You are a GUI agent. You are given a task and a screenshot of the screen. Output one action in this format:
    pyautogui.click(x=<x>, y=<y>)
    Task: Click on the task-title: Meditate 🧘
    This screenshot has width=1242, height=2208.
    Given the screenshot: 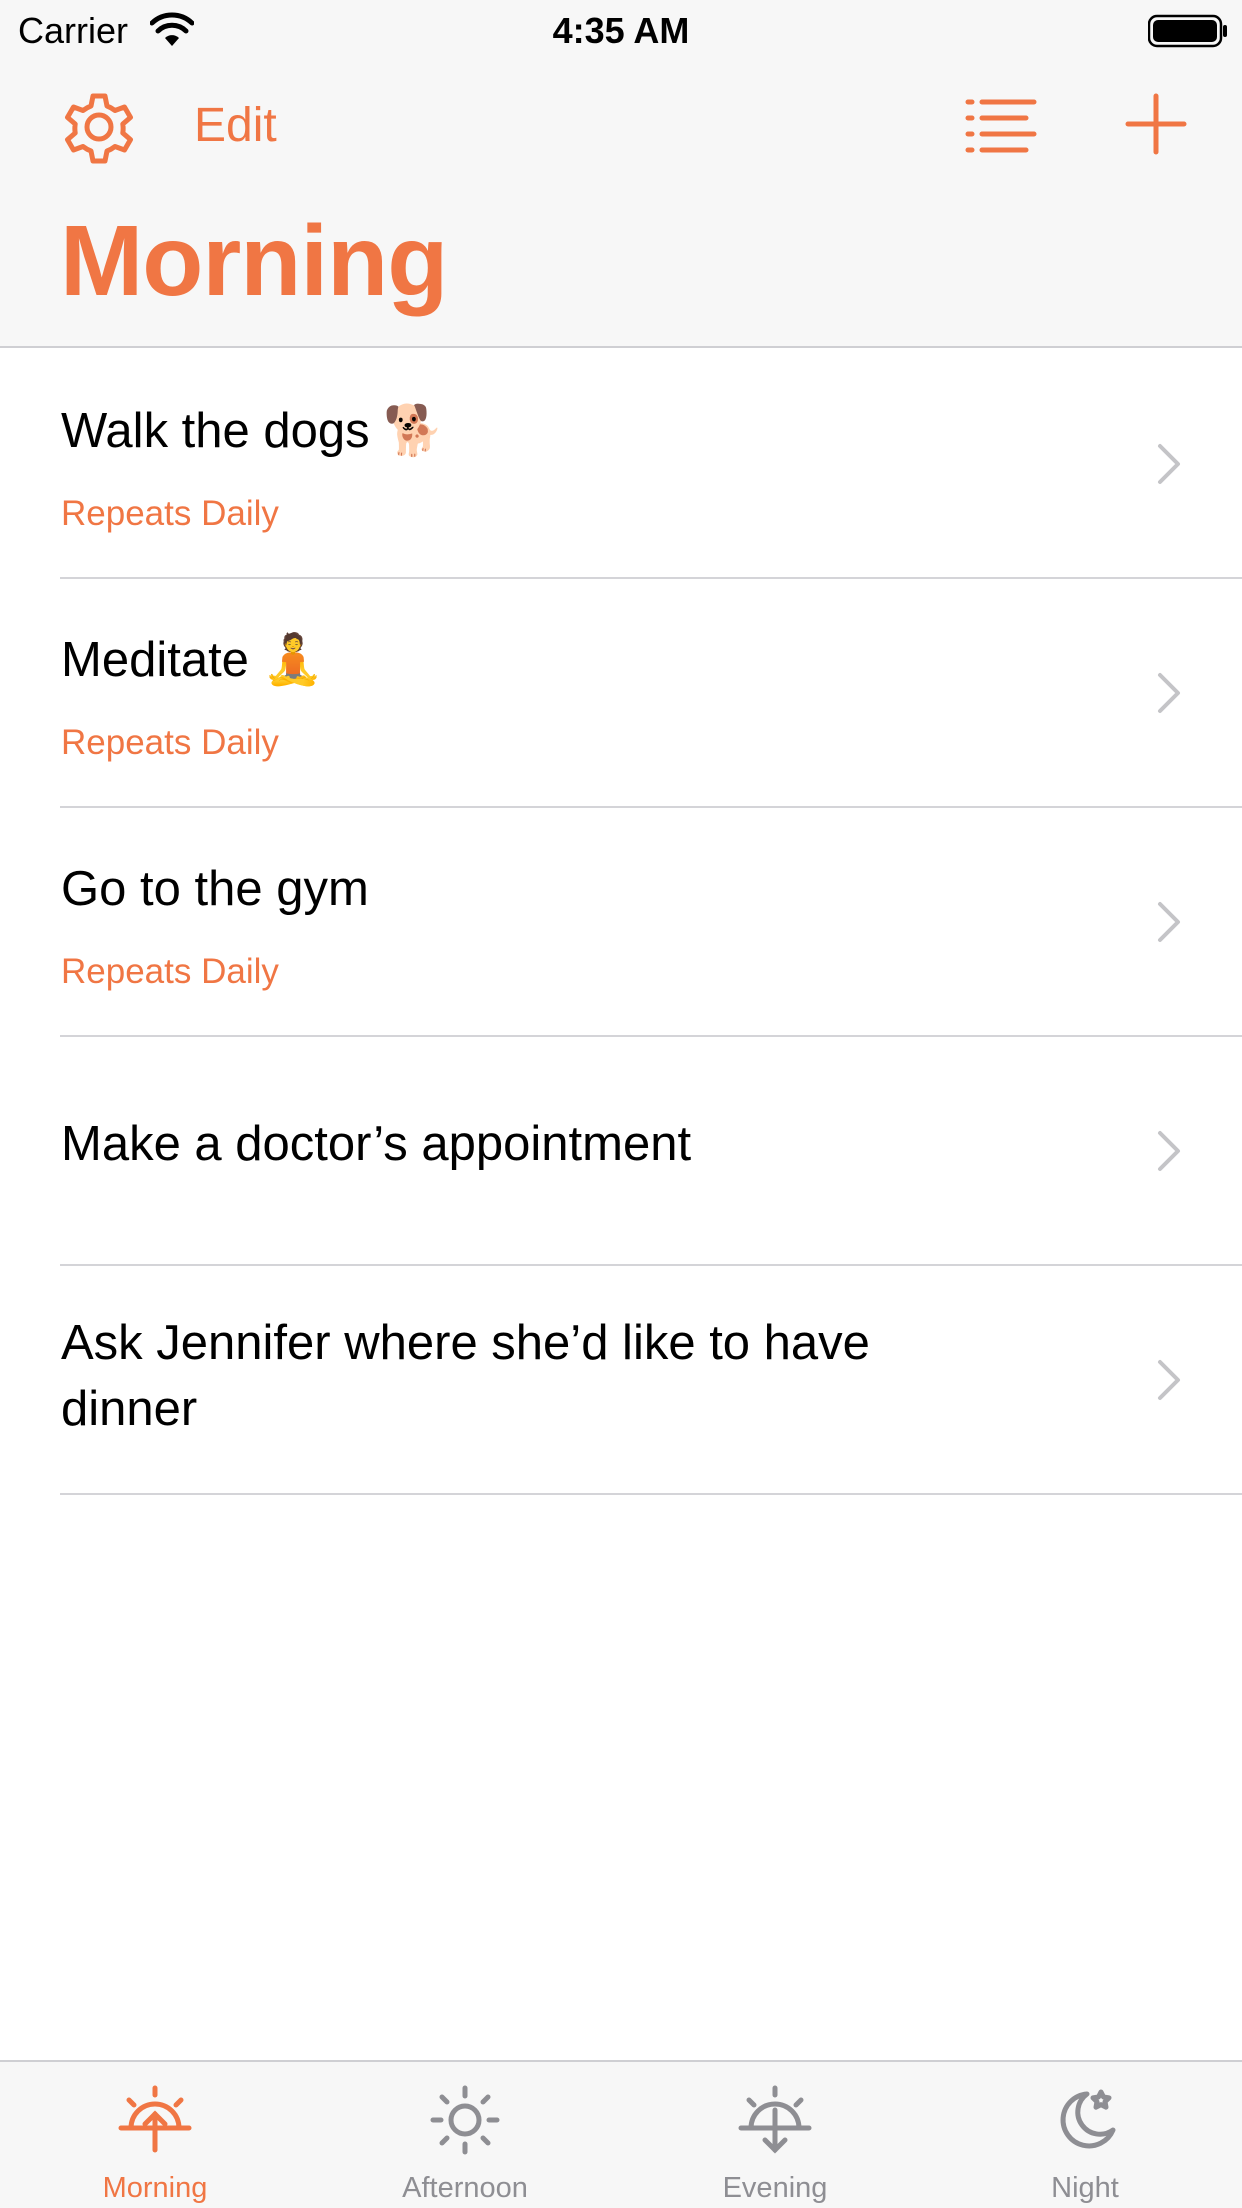 What is the action you would take?
    pyautogui.click(x=192, y=660)
    